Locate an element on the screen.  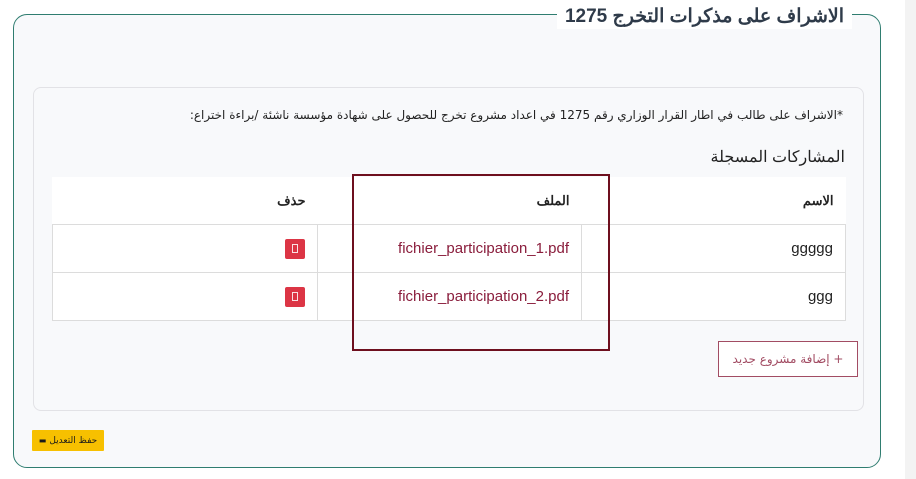
form-title: الاشراف على مذكرات التخرج 1275 is located at coordinates (704, 17).